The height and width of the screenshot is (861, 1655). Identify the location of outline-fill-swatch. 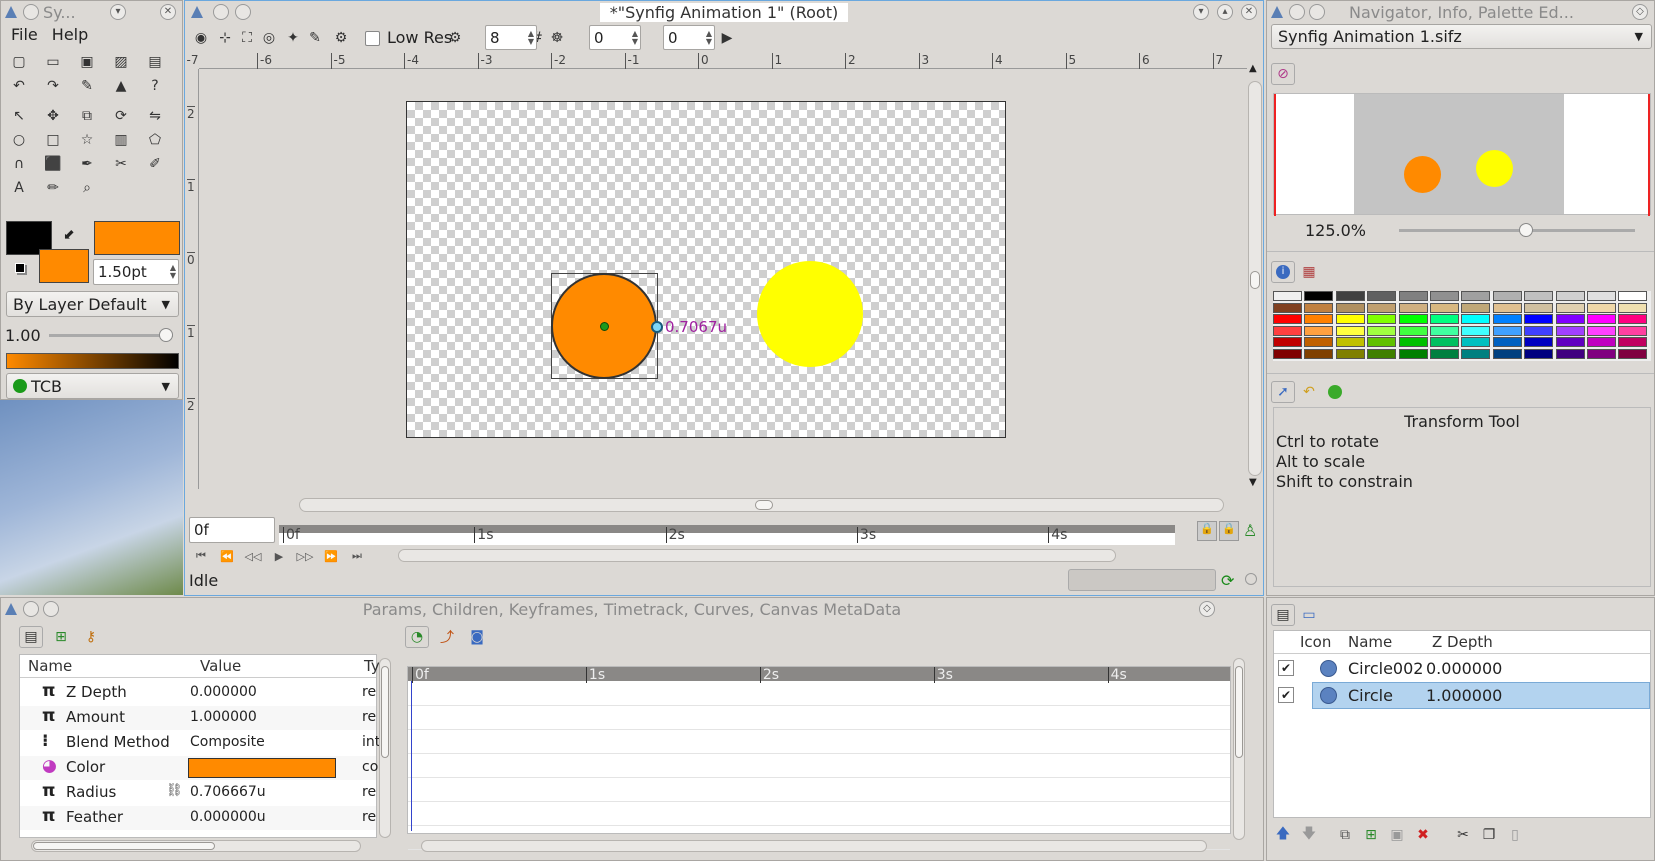
(64, 266).